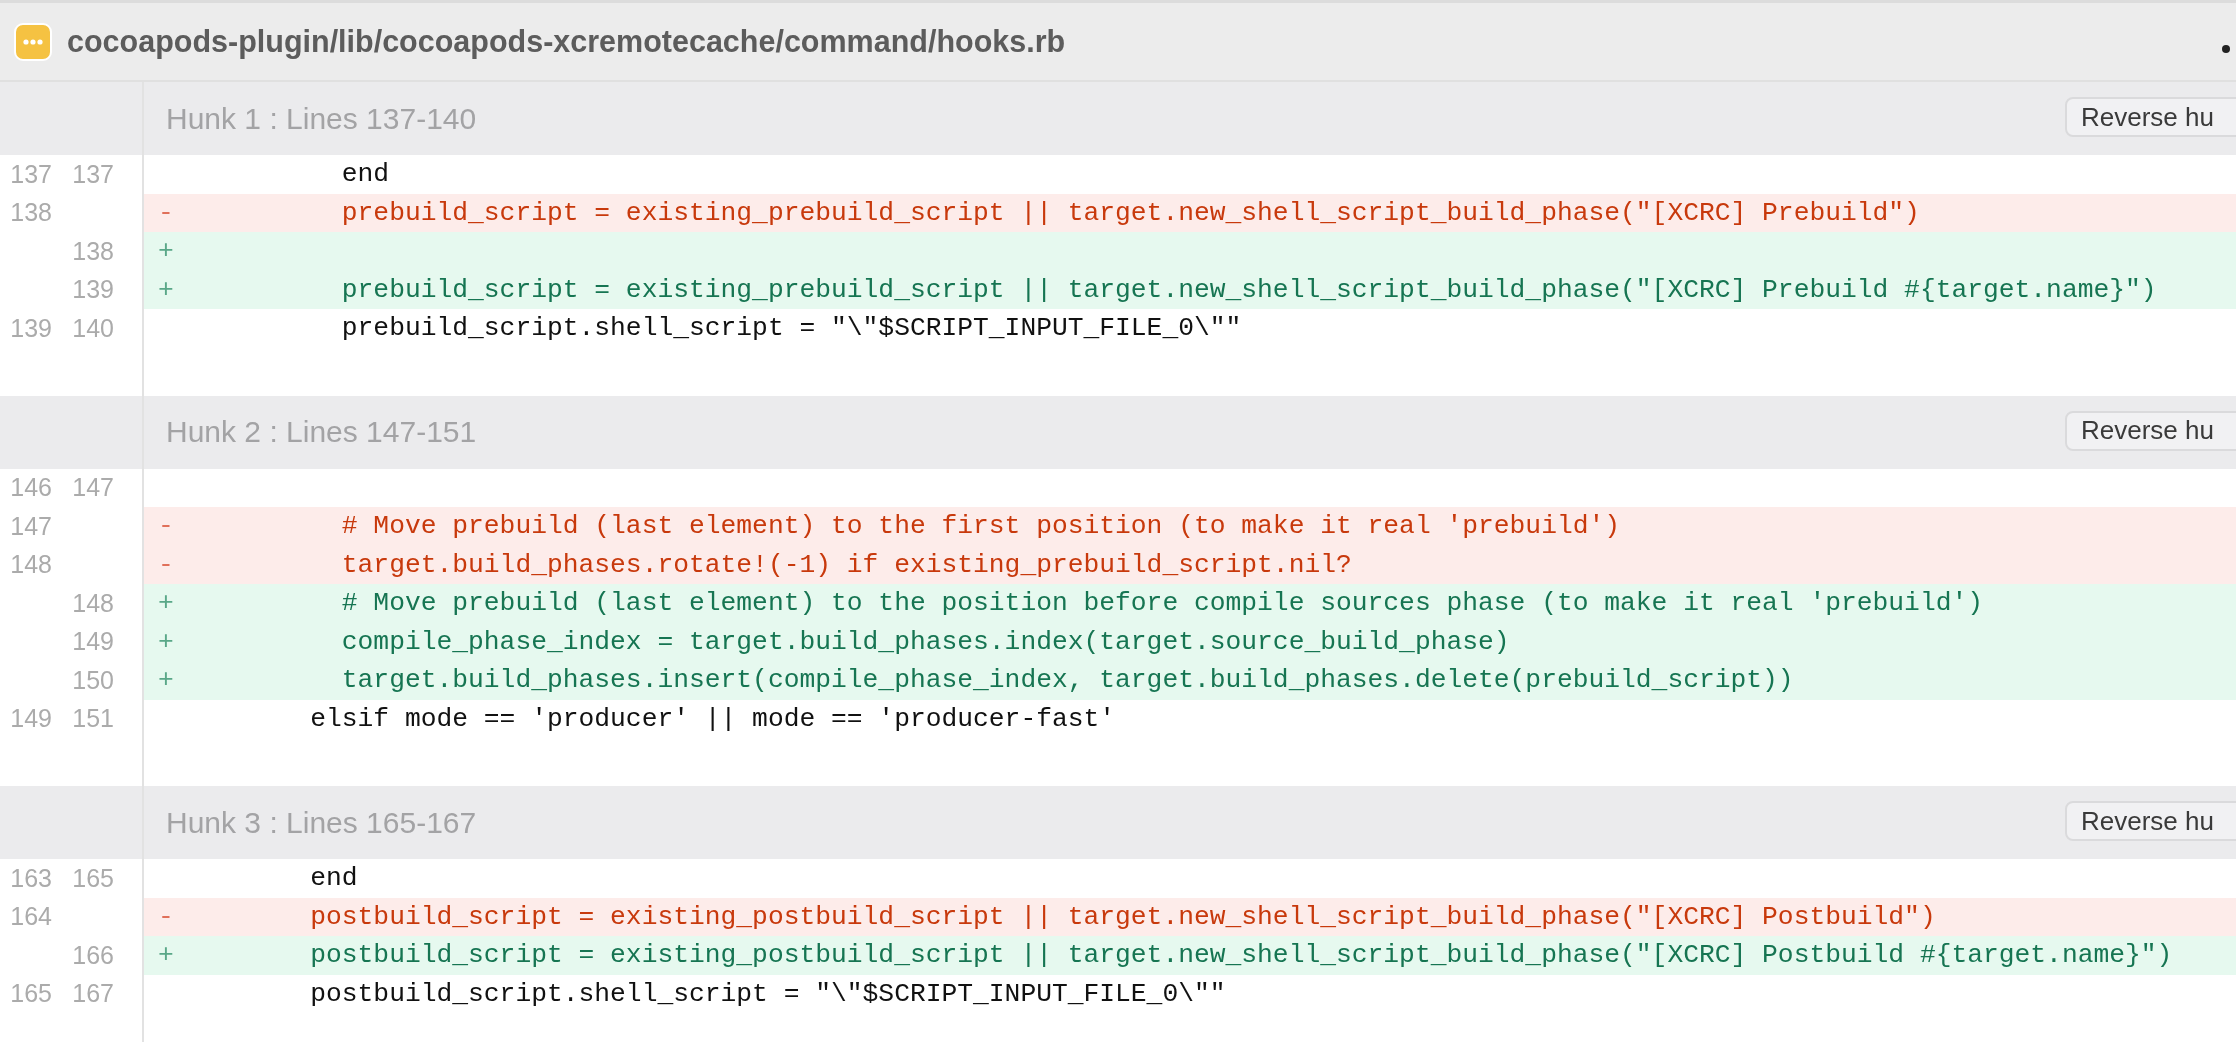  What do you see at coordinates (1161, 603) in the screenshot?
I see `code-text: # Move prebuild (last element) to the position before compile sources phase (to make it real 'prebuild')` at bounding box center [1161, 603].